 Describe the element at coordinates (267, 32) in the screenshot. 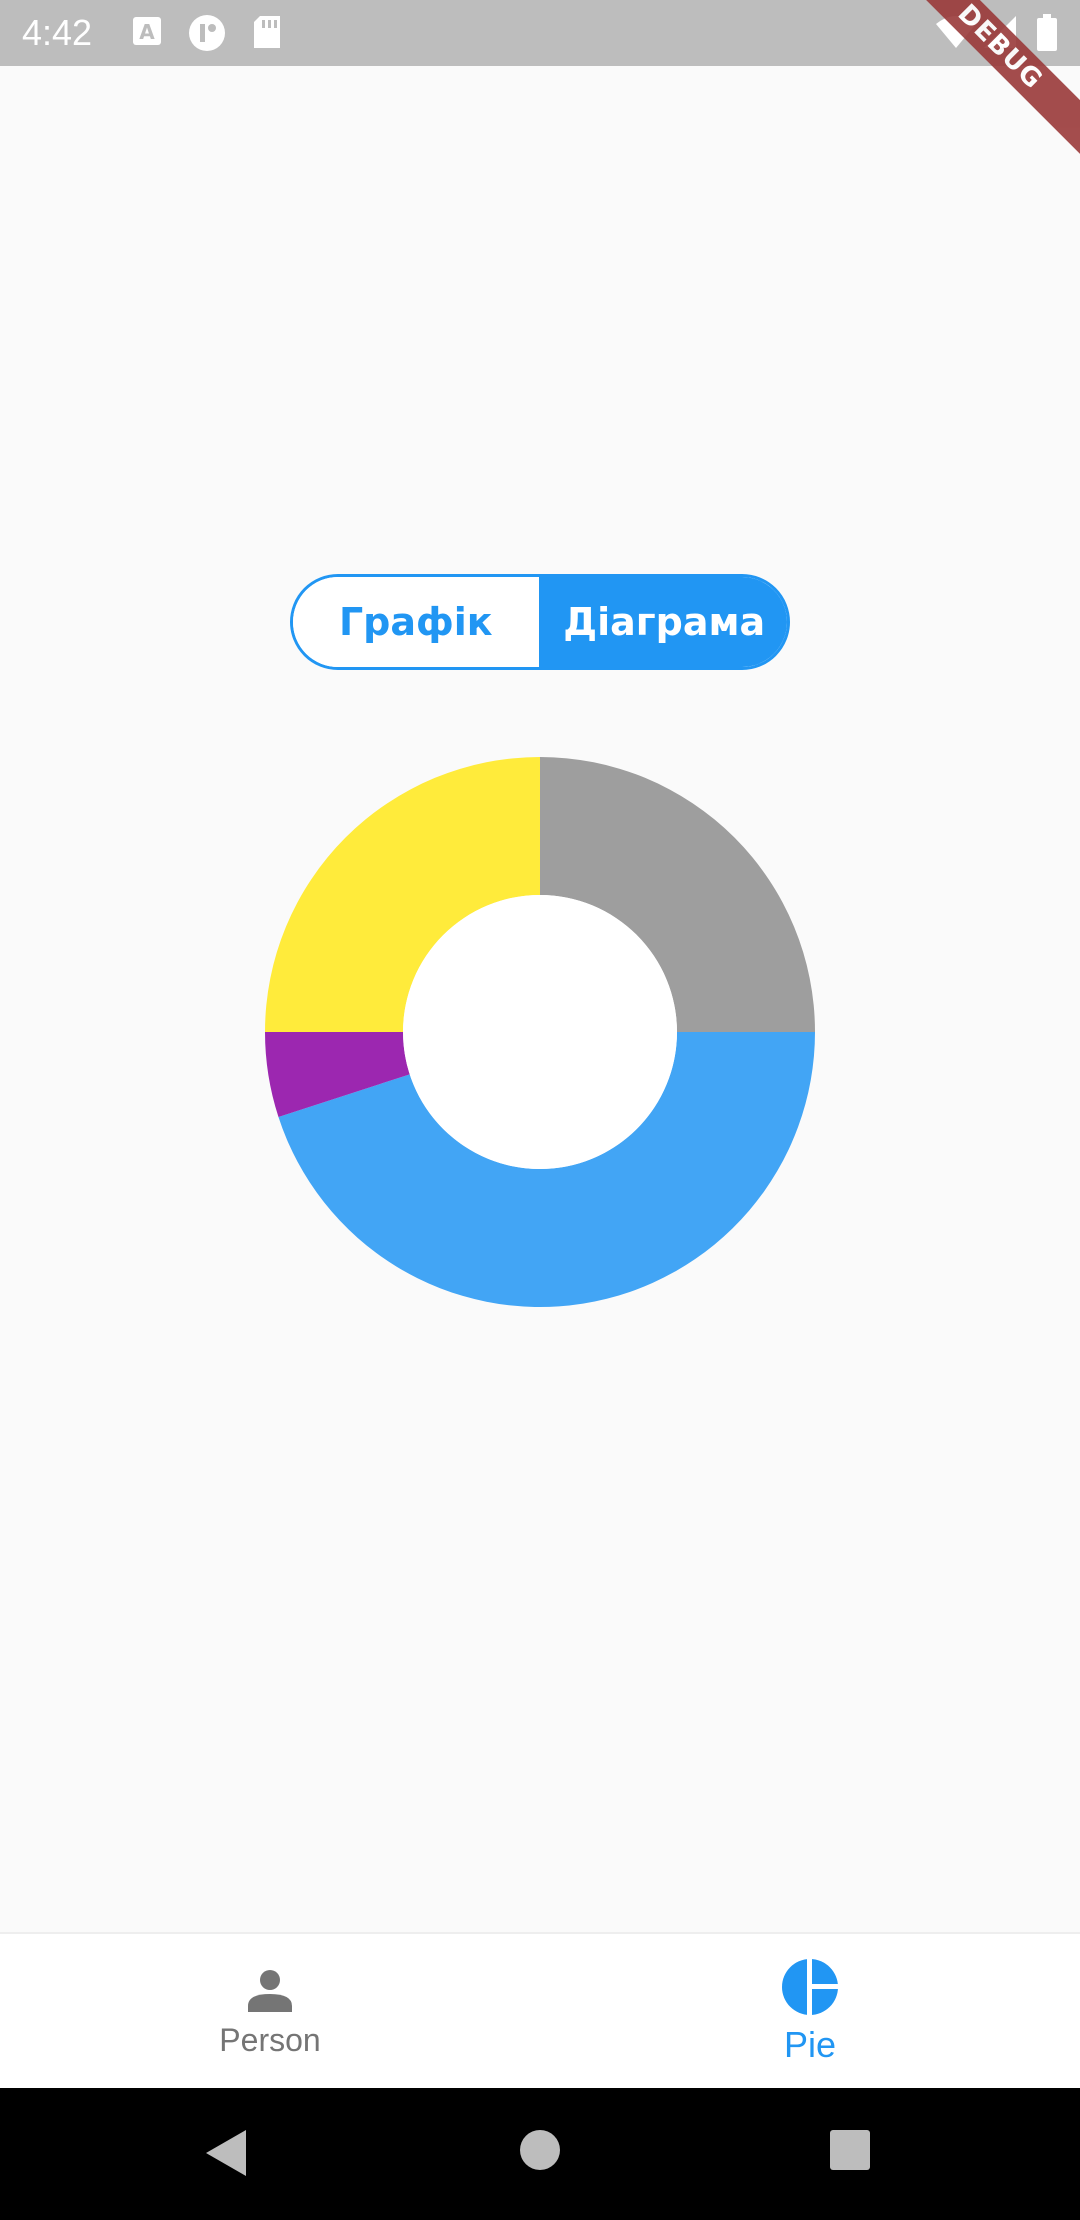

I see `sd-card-icon` at that location.